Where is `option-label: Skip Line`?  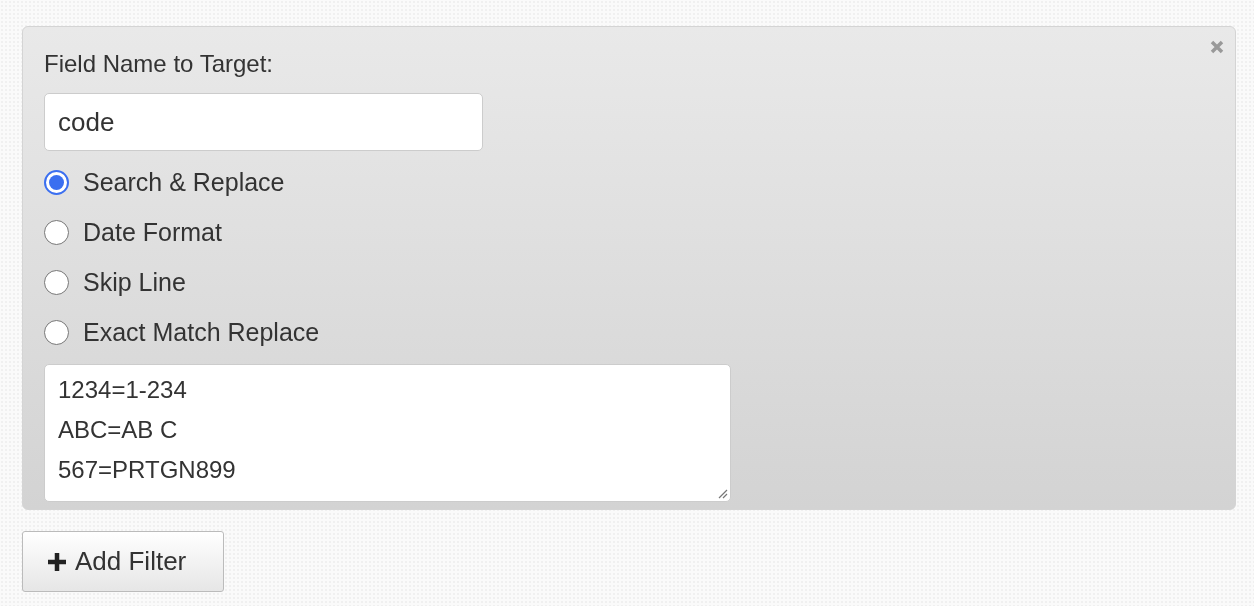 option-label: Skip Line is located at coordinates (134, 282).